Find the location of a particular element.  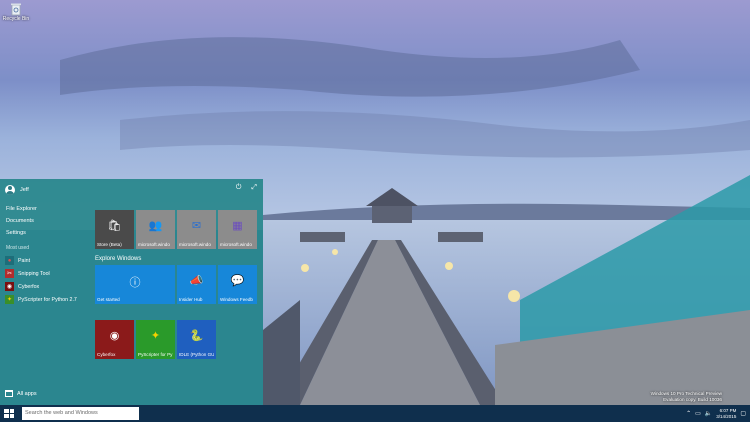

start-button is located at coordinates (9, 413).